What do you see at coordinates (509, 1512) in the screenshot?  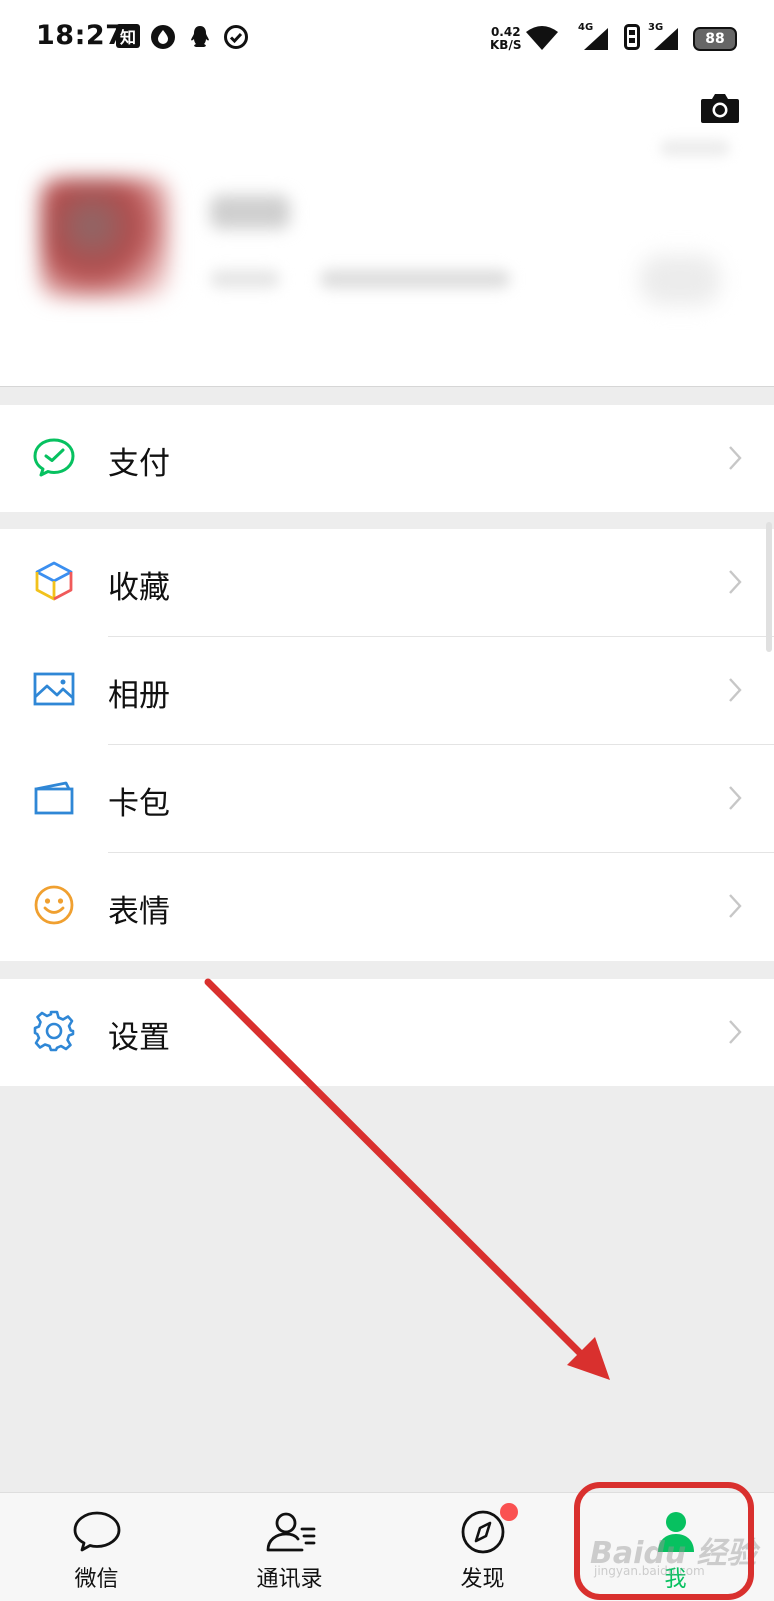 I see `discover-badge` at bounding box center [509, 1512].